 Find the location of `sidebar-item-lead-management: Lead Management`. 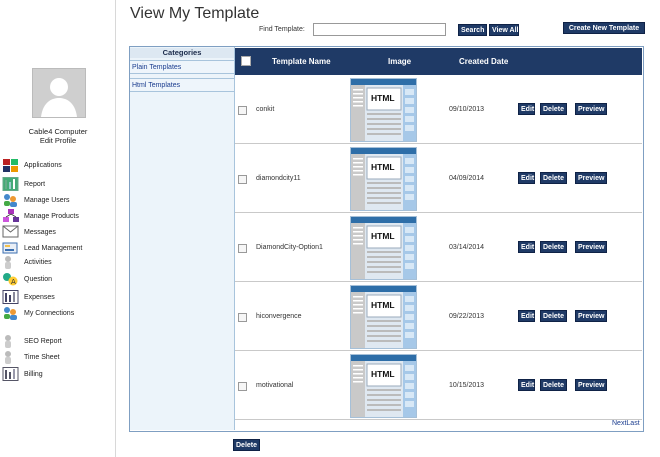

sidebar-item-lead-management: Lead Management is located at coordinates (42, 248).